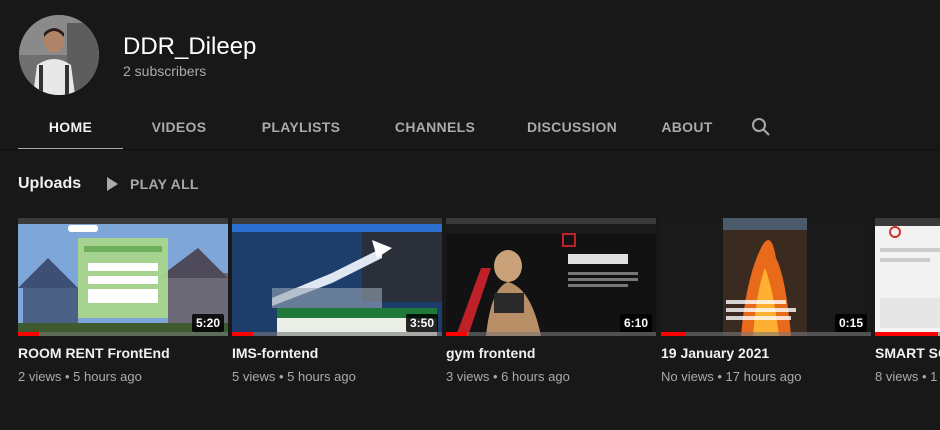  What do you see at coordinates (468, 376) in the screenshot?
I see `video-views: 3 views` at bounding box center [468, 376].